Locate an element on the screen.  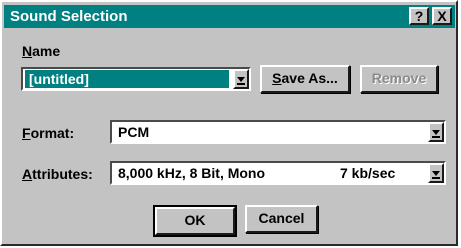
close-icon: X is located at coordinates (442, 16).